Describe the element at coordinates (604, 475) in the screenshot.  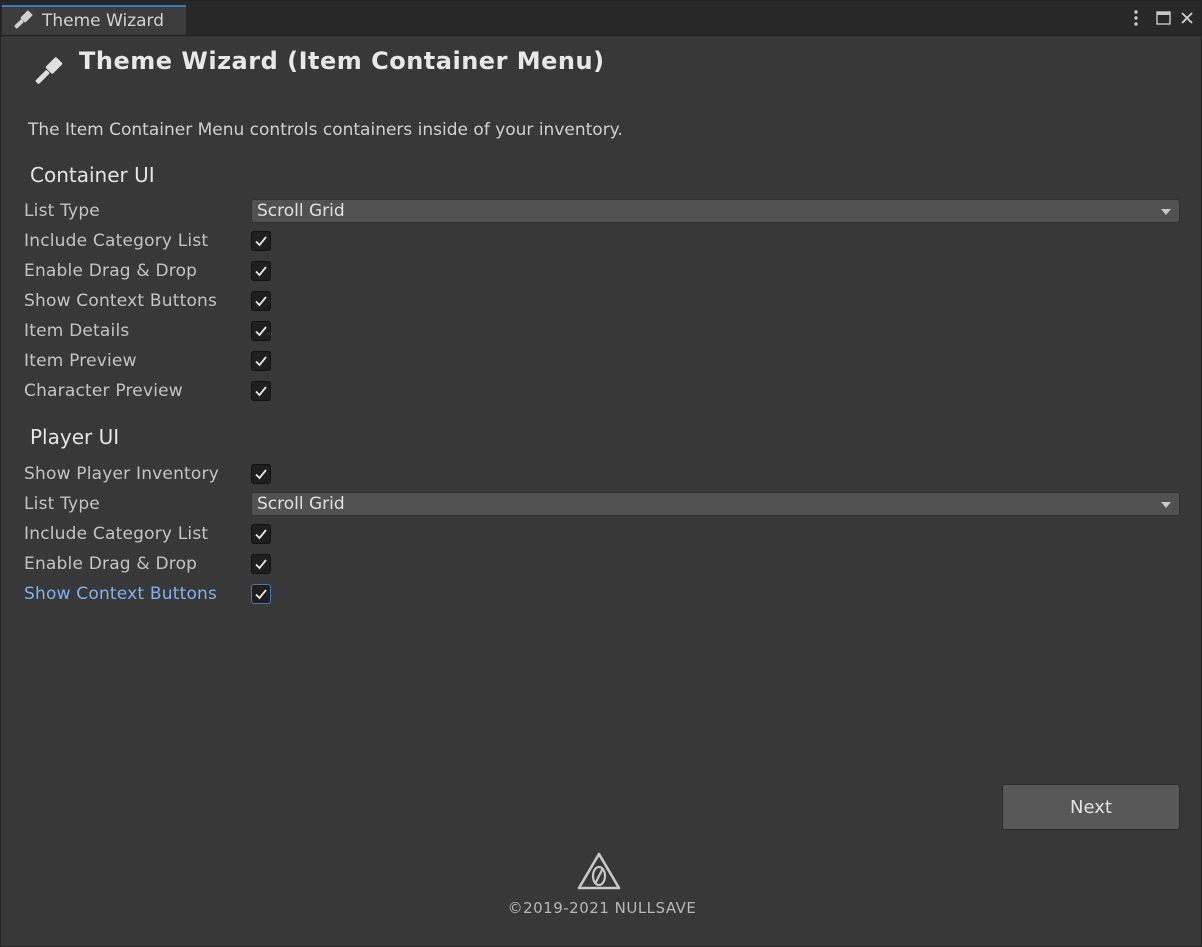
I see `player-show-inventory-row: Show Player Inventory` at that location.